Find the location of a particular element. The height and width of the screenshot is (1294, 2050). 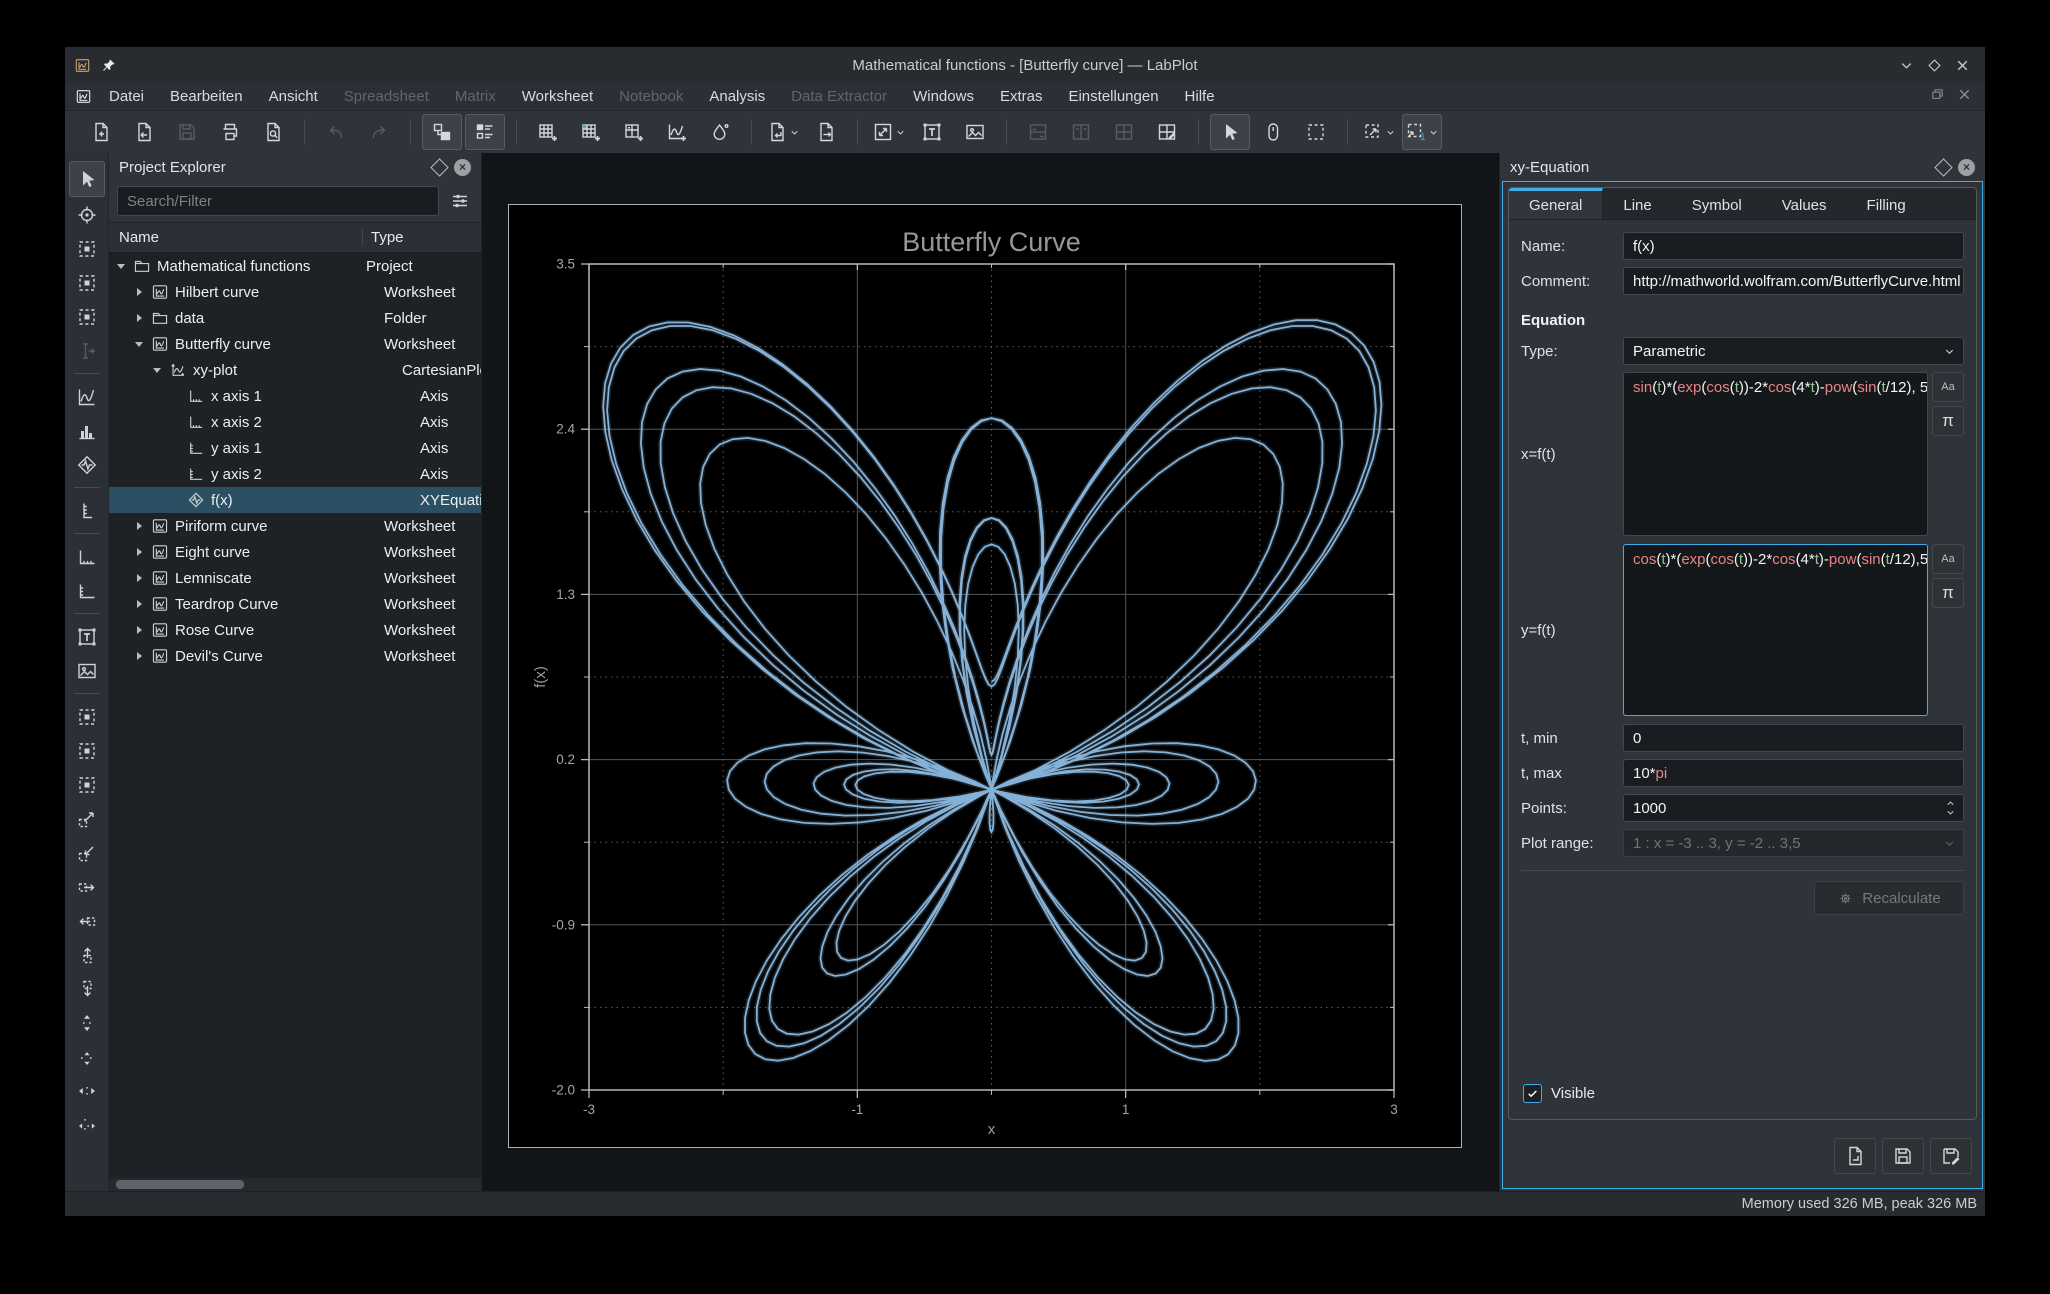

add-histogram-button is located at coordinates (87, 430).